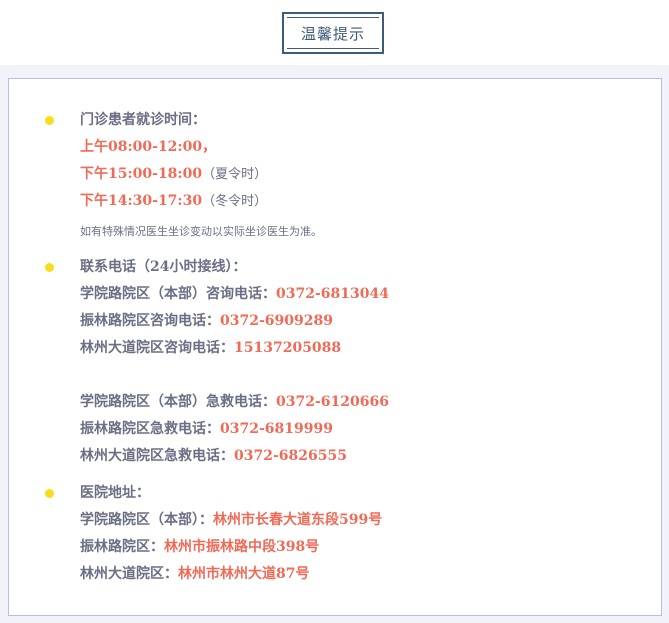 The width and height of the screenshot is (669, 623). Describe the element at coordinates (242, 547) in the screenshot. I see `address-value: 林州市振林路中段398号` at that location.